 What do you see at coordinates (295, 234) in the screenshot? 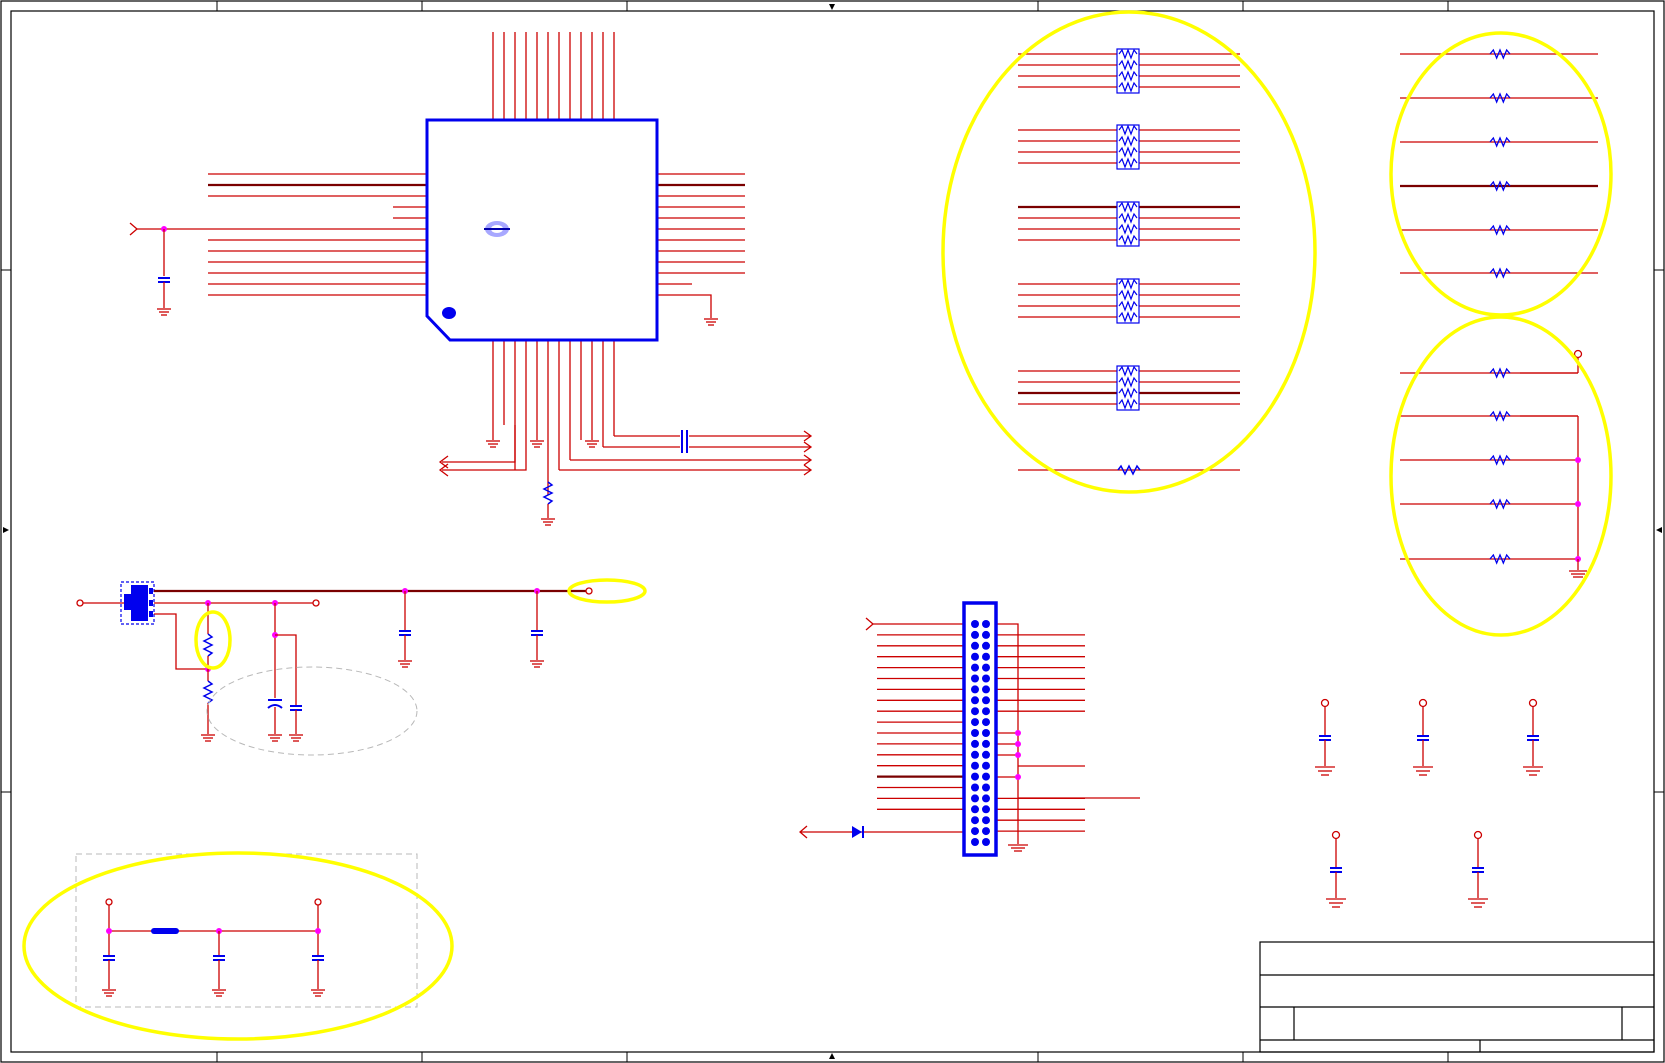
I see `ic-left-pins` at bounding box center [295, 234].